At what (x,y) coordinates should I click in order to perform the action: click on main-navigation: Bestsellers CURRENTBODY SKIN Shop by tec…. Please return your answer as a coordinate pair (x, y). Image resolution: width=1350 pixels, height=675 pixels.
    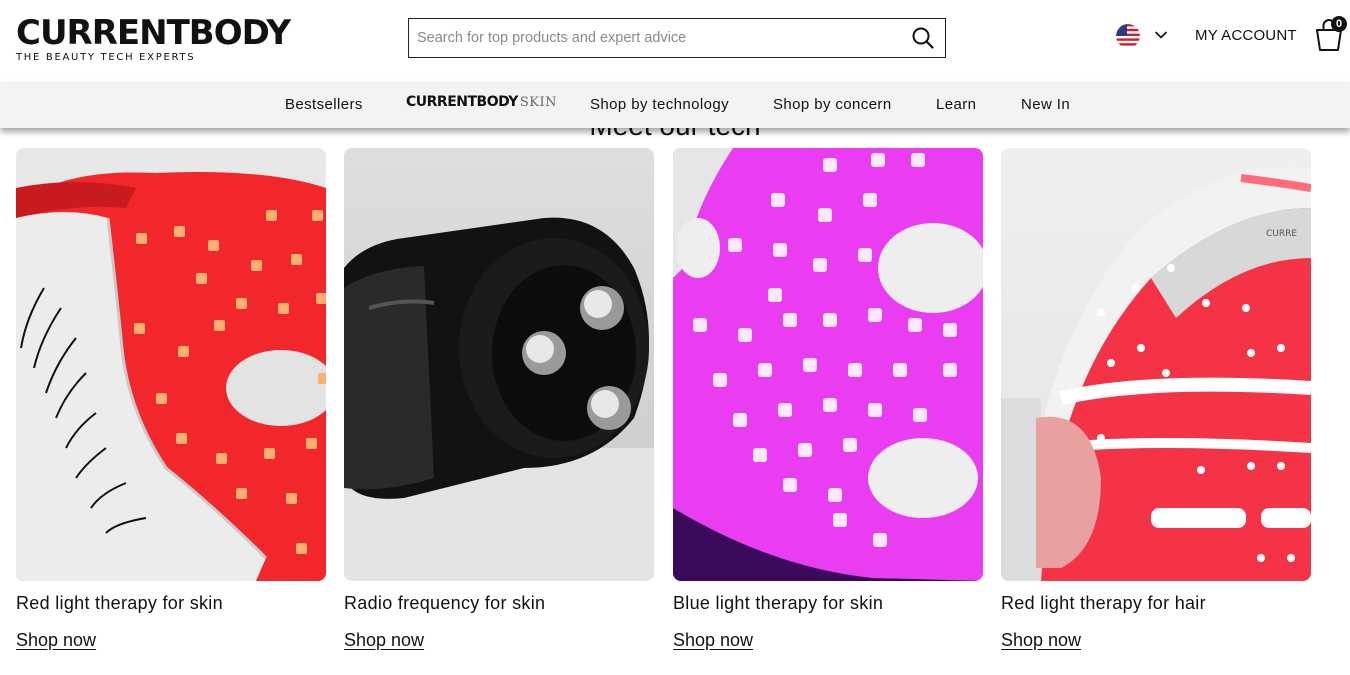
    Looking at the image, I should click on (675, 105).